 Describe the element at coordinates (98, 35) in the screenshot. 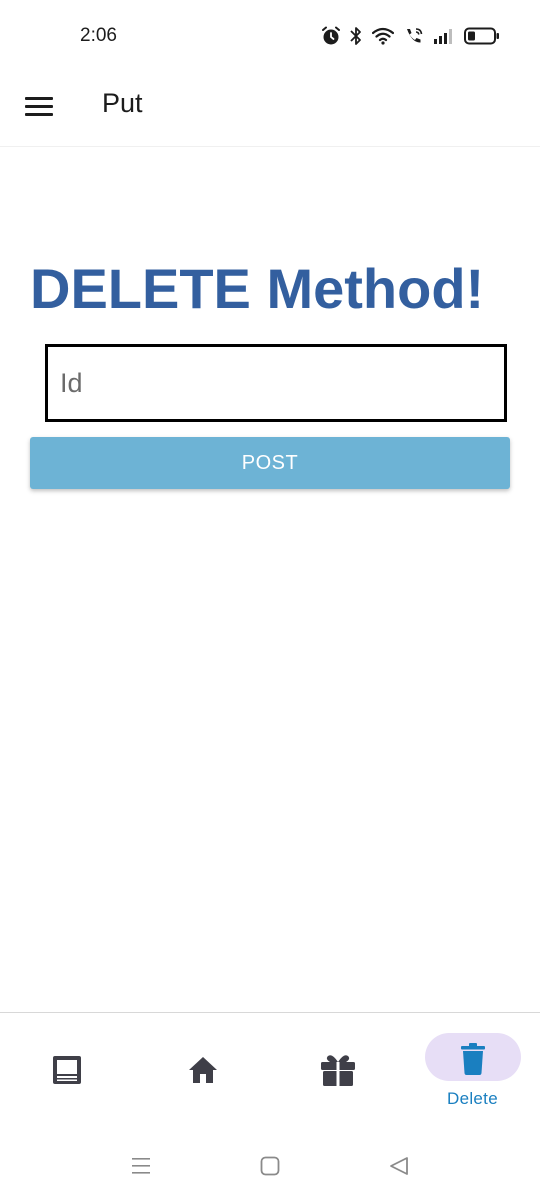

I see `status-time: 2:06` at that location.